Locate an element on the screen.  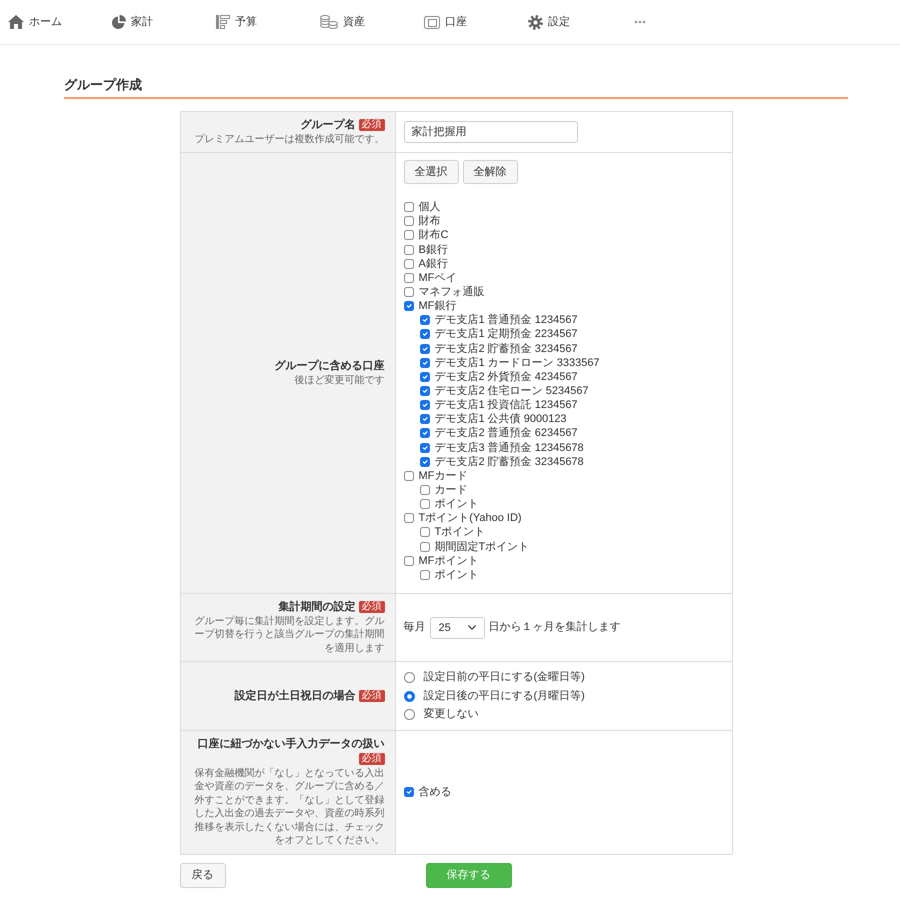
account-label: デモ支店2 外貨預金 4234567 is located at coordinates (506, 377).